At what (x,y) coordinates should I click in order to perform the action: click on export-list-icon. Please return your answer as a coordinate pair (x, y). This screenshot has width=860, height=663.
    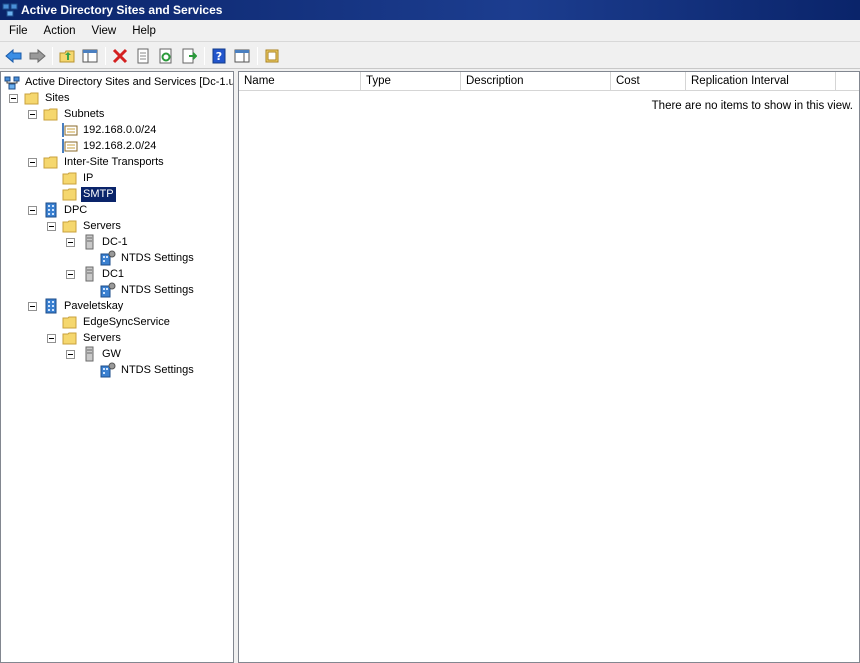
    Looking at the image, I should click on (189, 55).